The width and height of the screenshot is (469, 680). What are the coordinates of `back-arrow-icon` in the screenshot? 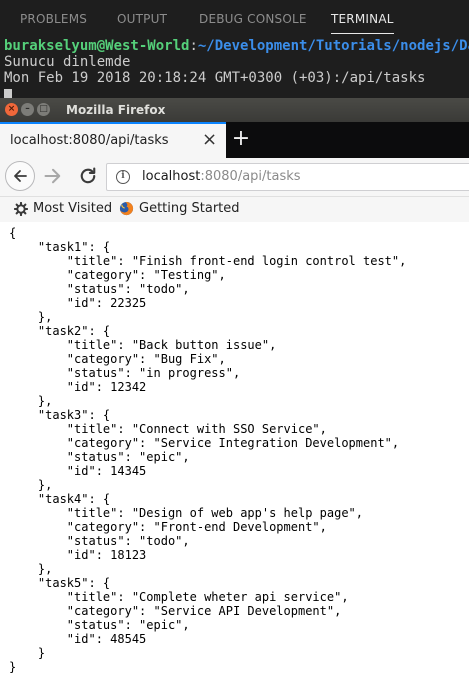 It's located at (20, 176).